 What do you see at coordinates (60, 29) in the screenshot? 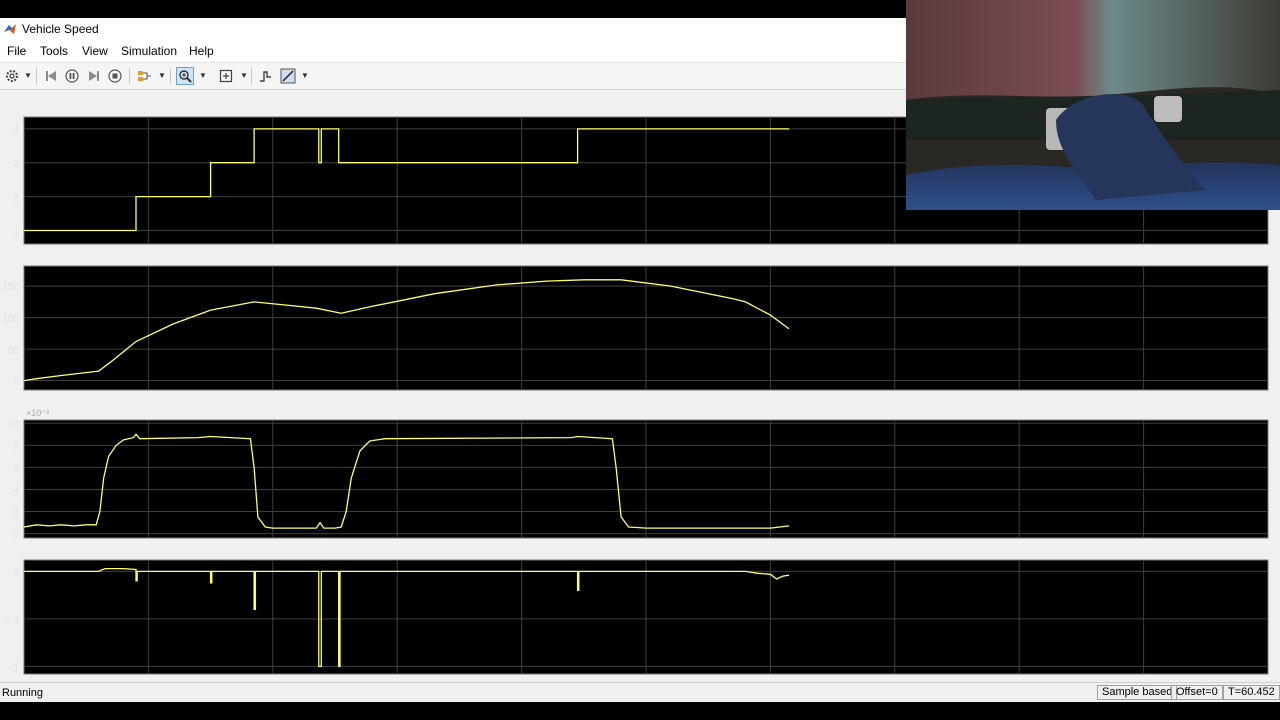
I see `window-title: Vehicle Speed` at bounding box center [60, 29].